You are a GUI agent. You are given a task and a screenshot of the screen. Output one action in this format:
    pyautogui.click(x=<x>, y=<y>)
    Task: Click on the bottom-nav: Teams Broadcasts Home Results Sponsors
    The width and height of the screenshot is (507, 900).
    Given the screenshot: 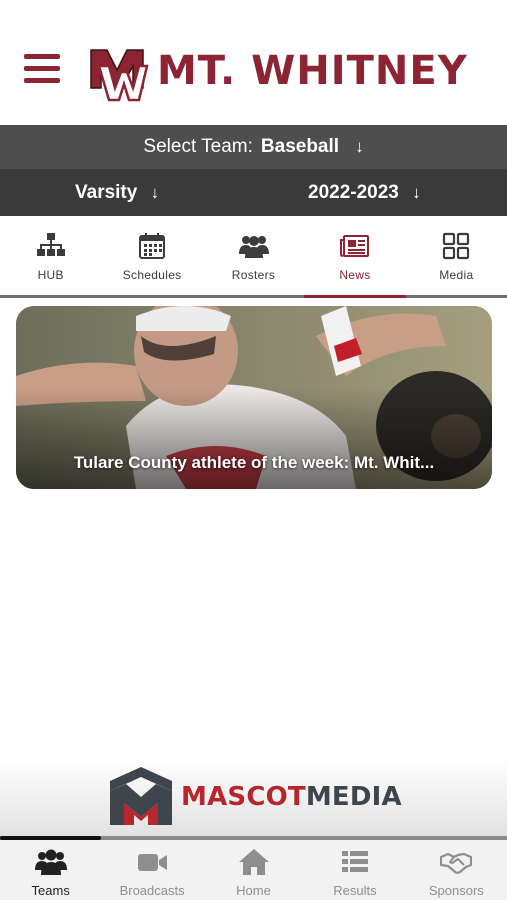 What is the action you would take?
    pyautogui.click(x=253, y=870)
    